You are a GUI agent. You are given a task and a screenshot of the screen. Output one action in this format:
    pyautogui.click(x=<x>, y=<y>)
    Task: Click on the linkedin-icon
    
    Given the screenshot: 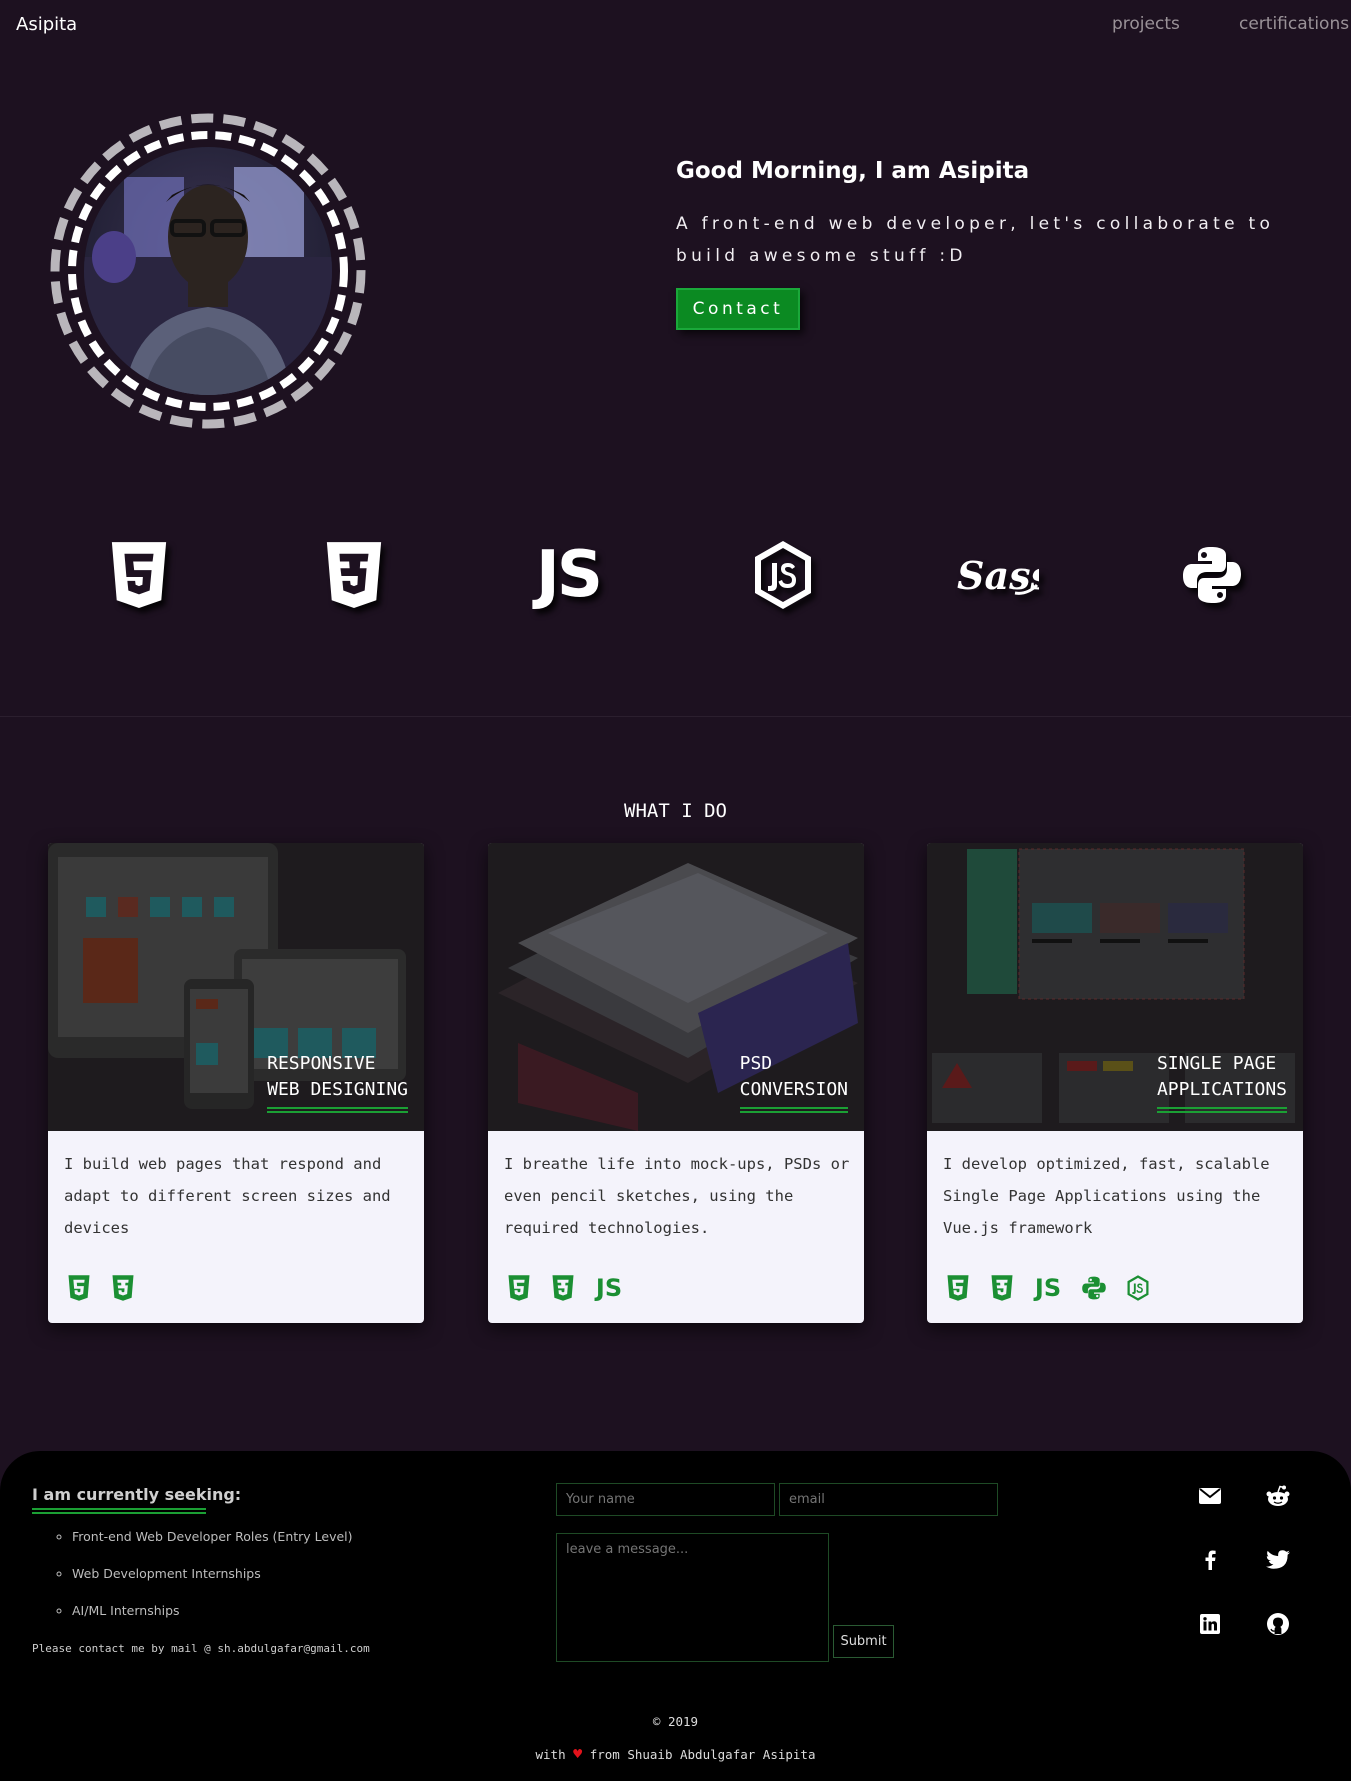 What is the action you would take?
    pyautogui.click(x=1210, y=1624)
    